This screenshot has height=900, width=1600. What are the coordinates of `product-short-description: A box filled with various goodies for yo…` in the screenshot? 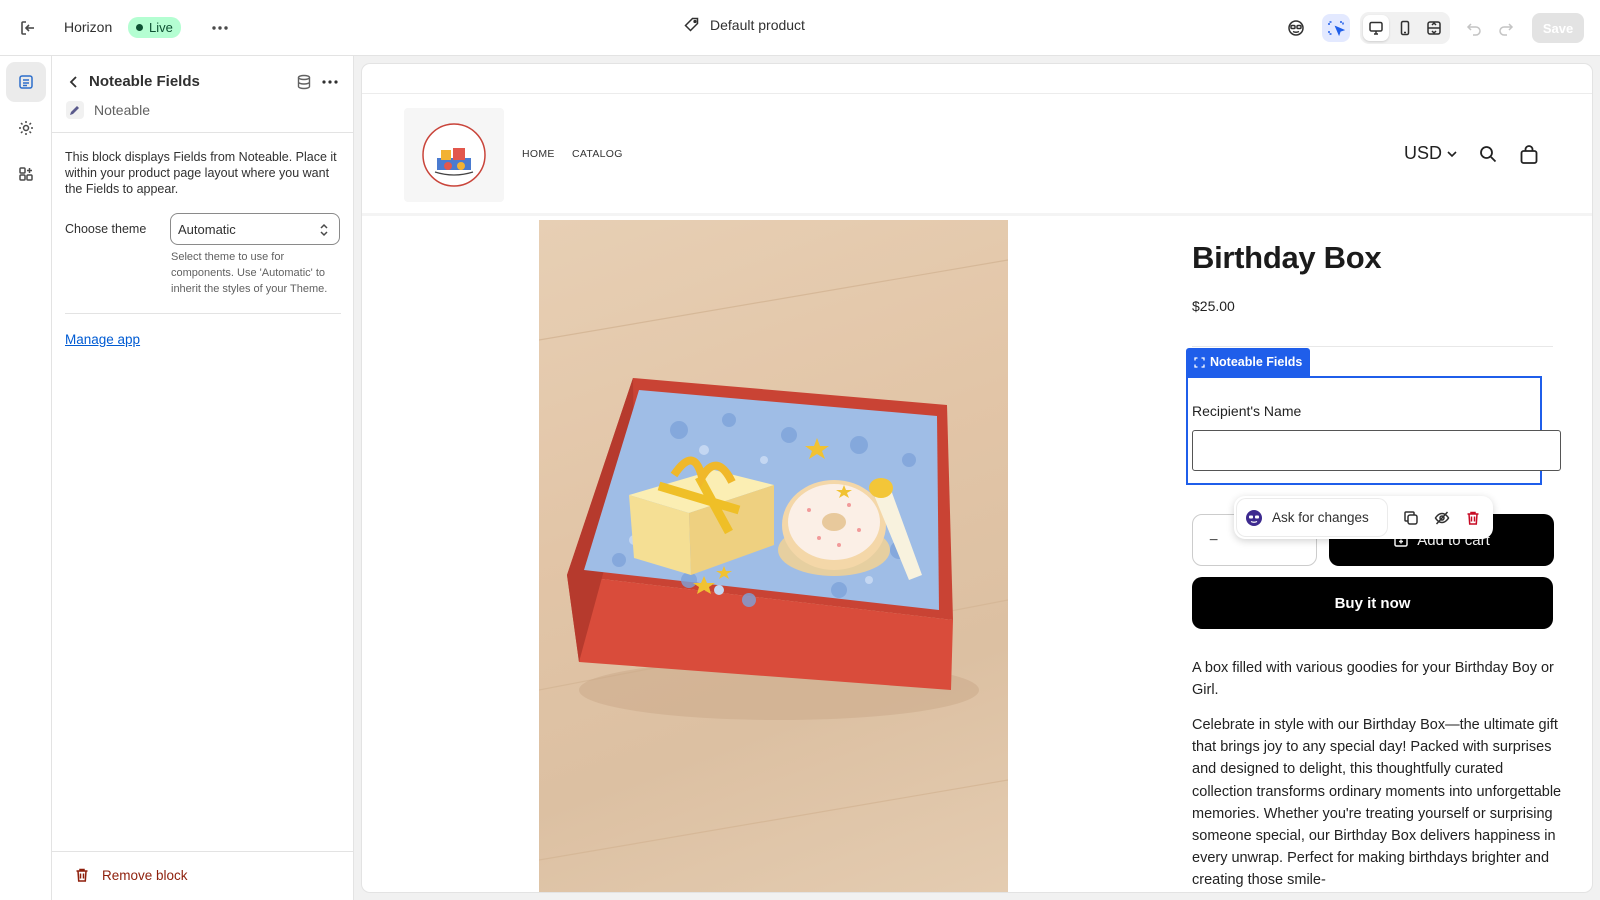 It's located at (1373, 679).